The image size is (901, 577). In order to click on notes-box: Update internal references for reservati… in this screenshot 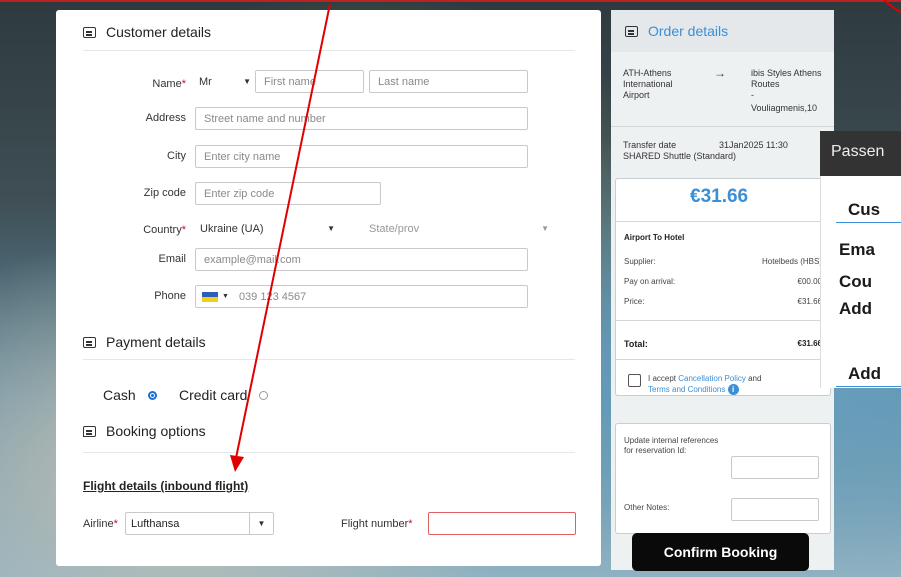, I will do `click(723, 478)`.